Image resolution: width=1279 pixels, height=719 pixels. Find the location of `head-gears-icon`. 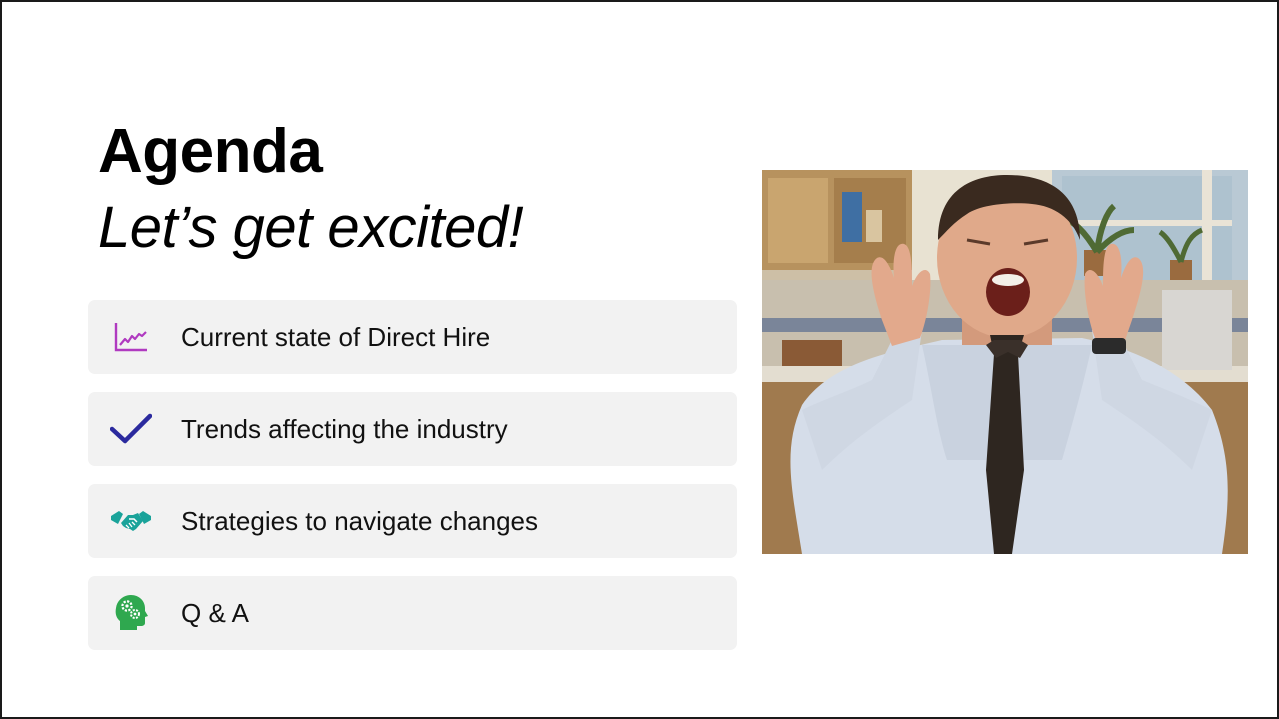

head-gears-icon is located at coordinates (131, 613).